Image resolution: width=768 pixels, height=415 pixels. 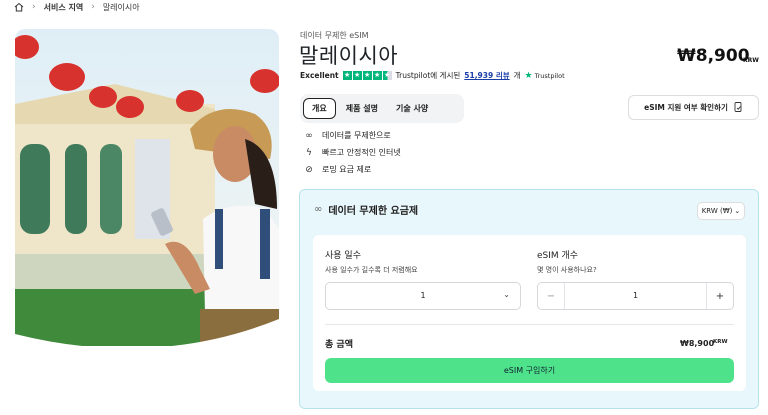 What do you see at coordinates (371, 270) in the screenshot?
I see `days-hint: 사용 일수가 길수록 더 저렴해요` at bounding box center [371, 270].